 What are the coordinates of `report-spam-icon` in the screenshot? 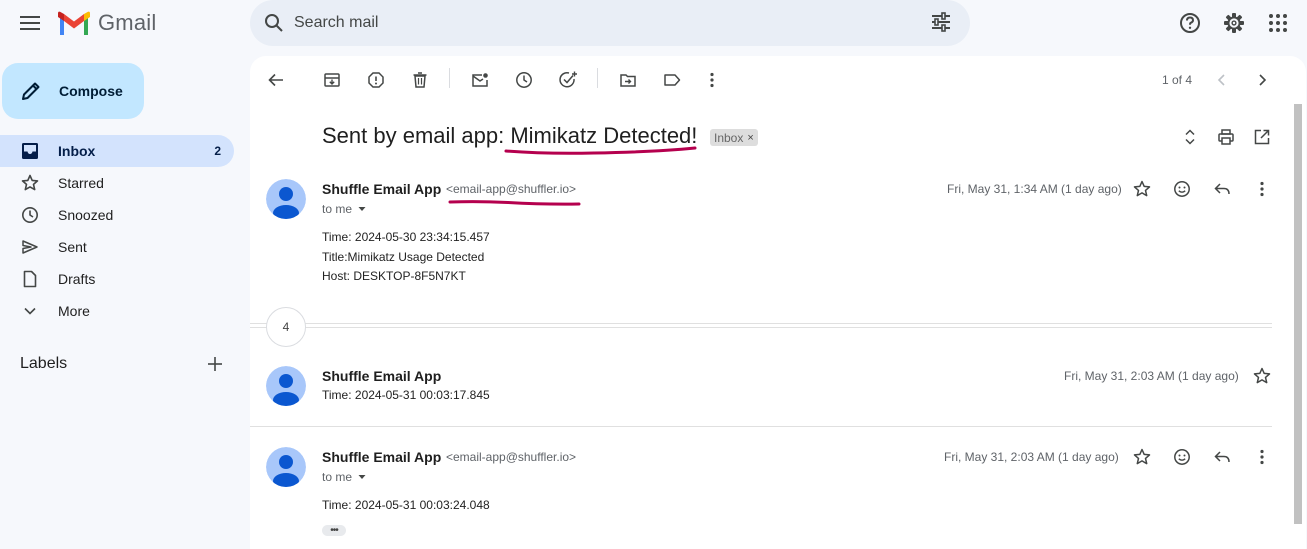 It's located at (376, 80).